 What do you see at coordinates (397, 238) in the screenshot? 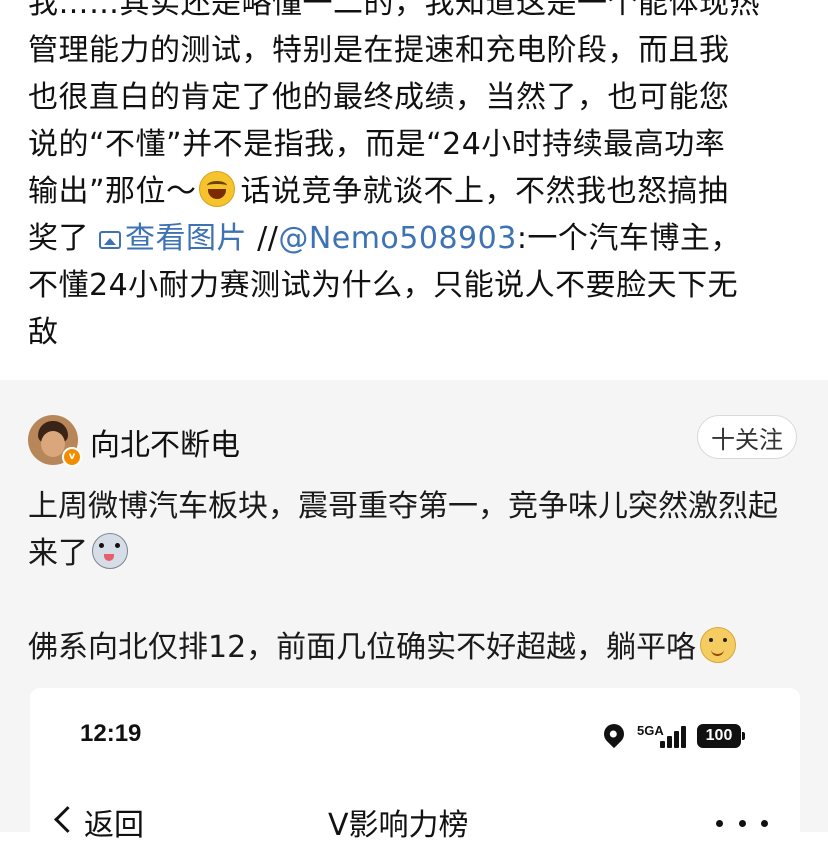
I see `mention-link: @Nemo508903` at bounding box center [397, 238].